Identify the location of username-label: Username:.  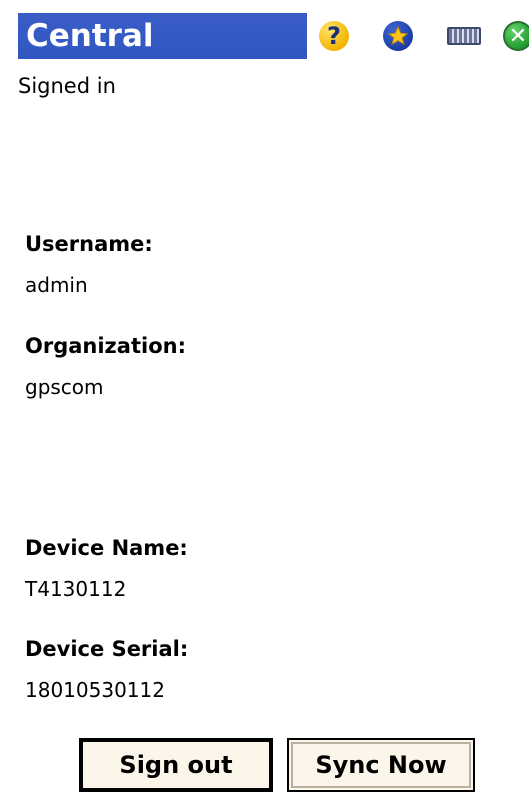
(89, 244).